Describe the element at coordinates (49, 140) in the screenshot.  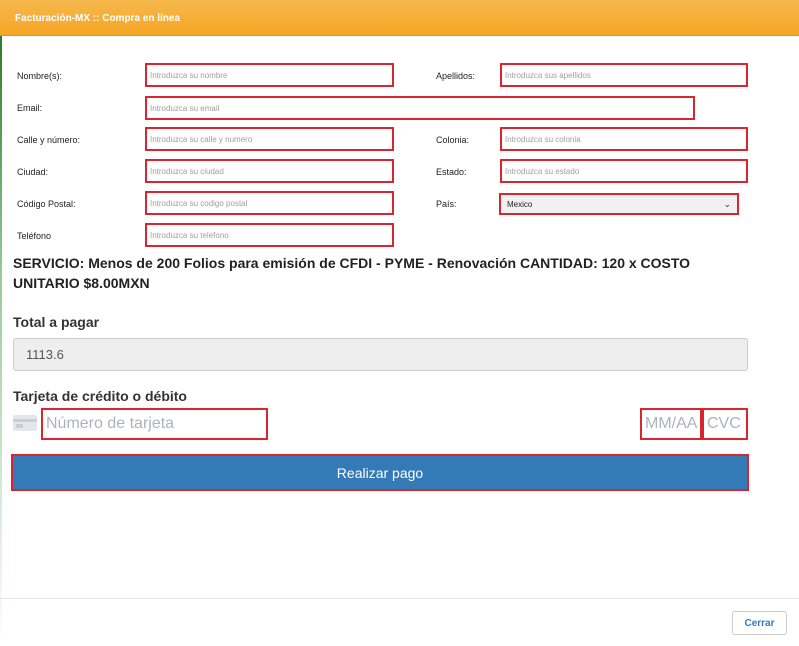
I see `calle-label: Calle y número:` at that location.